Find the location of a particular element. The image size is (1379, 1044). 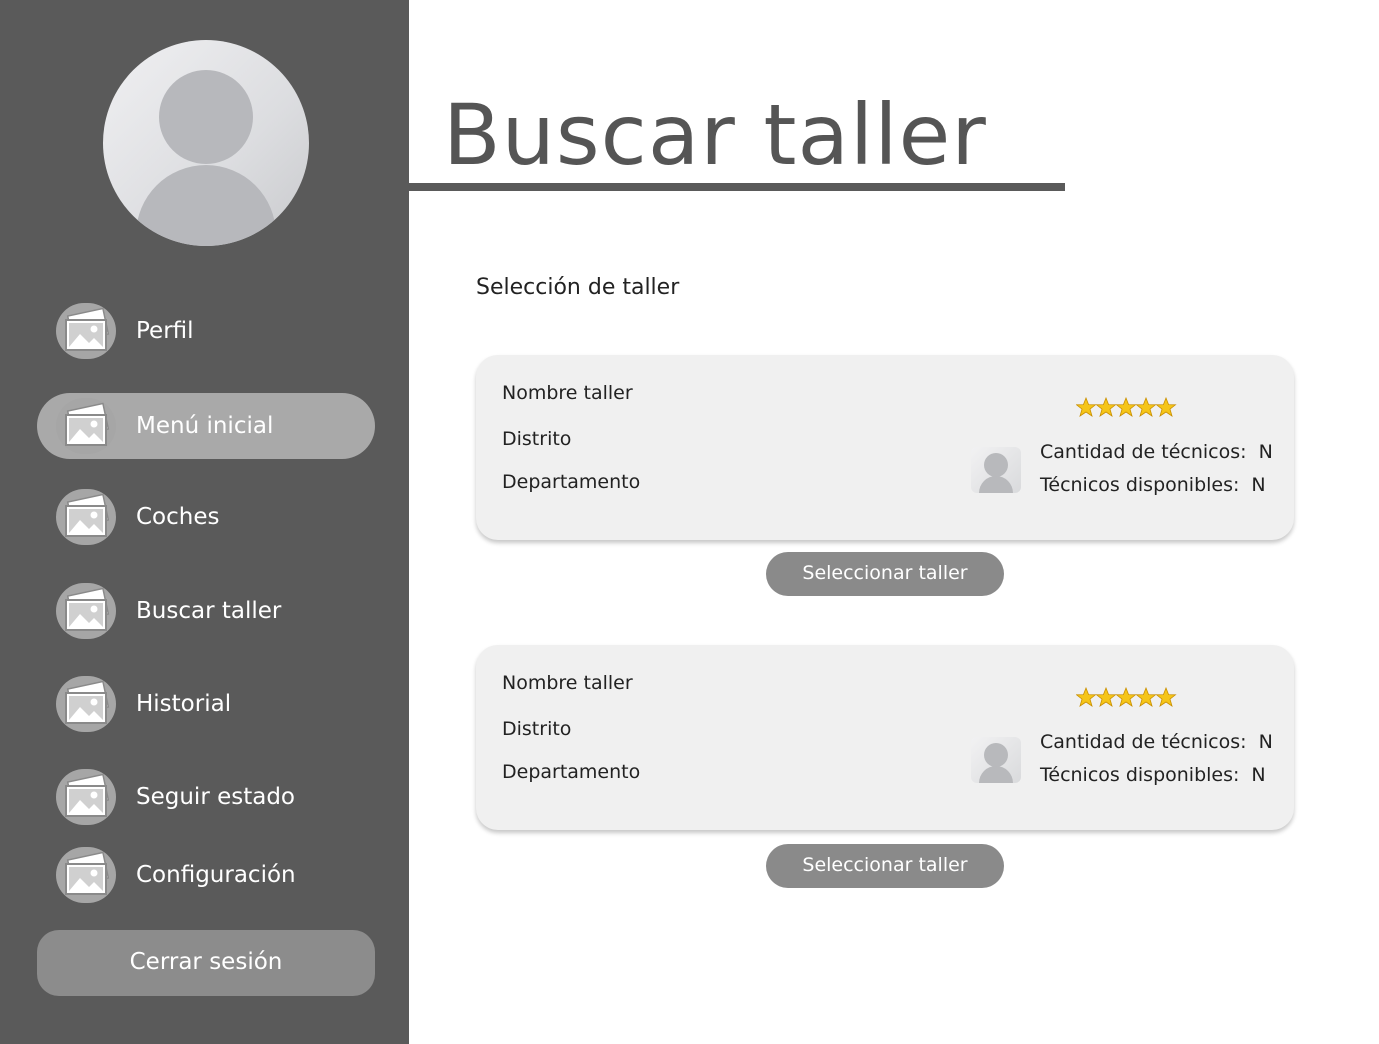

sidebar-item-configuracion: Configuración is located at coordinates (206, 875).